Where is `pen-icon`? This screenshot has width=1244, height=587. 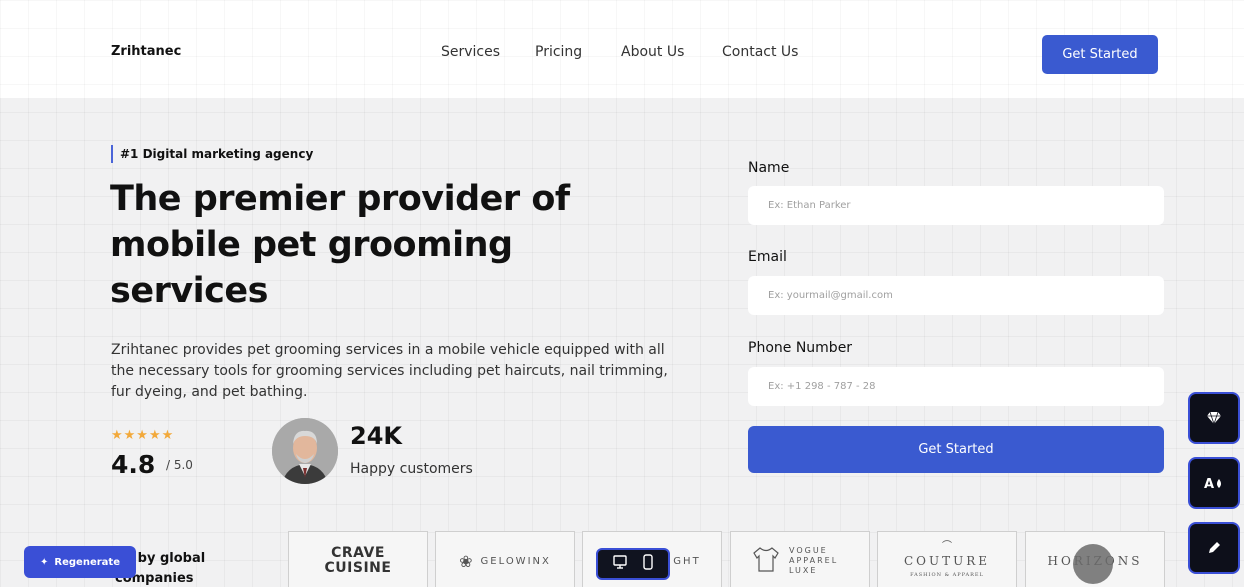
pen-icon is located at coordinates (1214, 547).